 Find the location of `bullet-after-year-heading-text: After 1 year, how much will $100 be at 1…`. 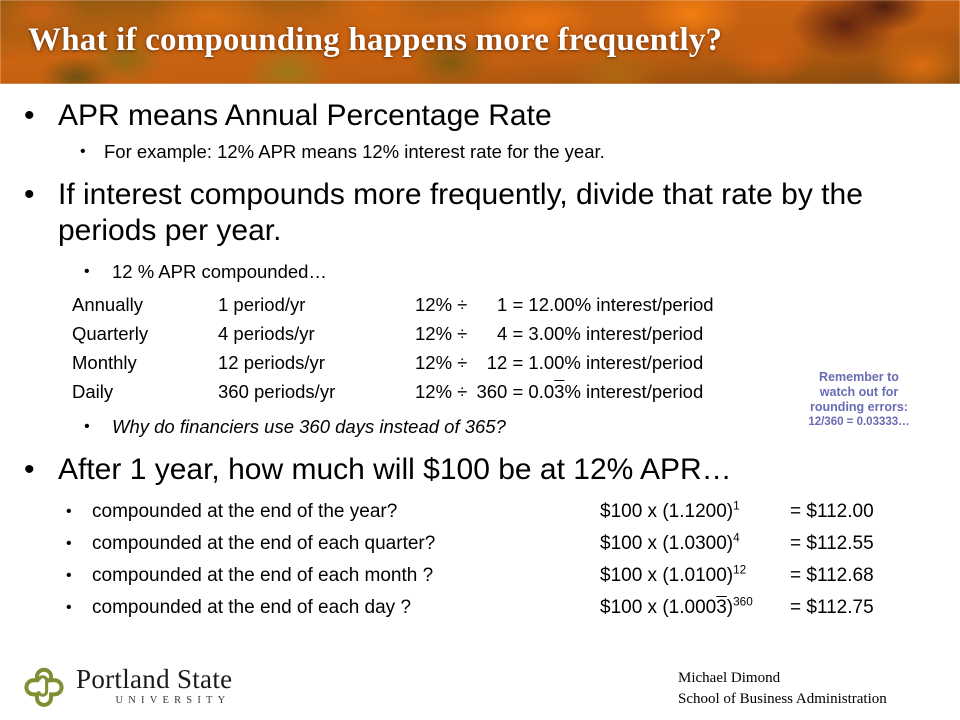

bullet-after-year-heading-text: After 1 year, how much will $100 be at 1… is located at coordinates (395, 469).